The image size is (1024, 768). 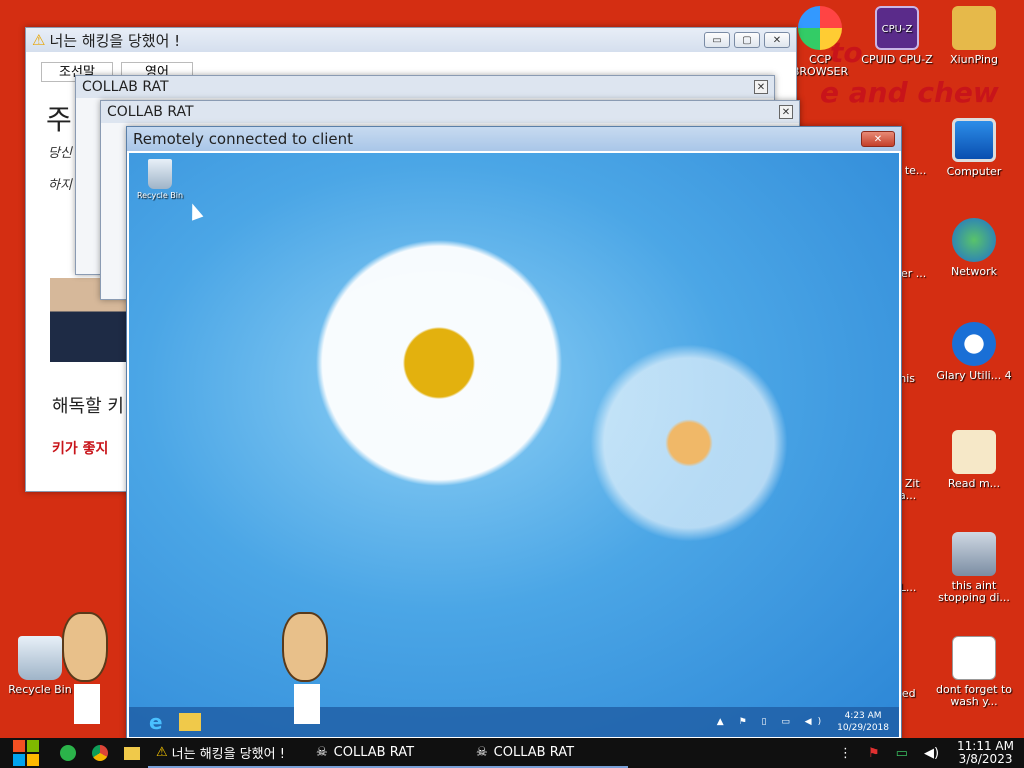 I want to click on browser-icon, so click(x=820, y=28).